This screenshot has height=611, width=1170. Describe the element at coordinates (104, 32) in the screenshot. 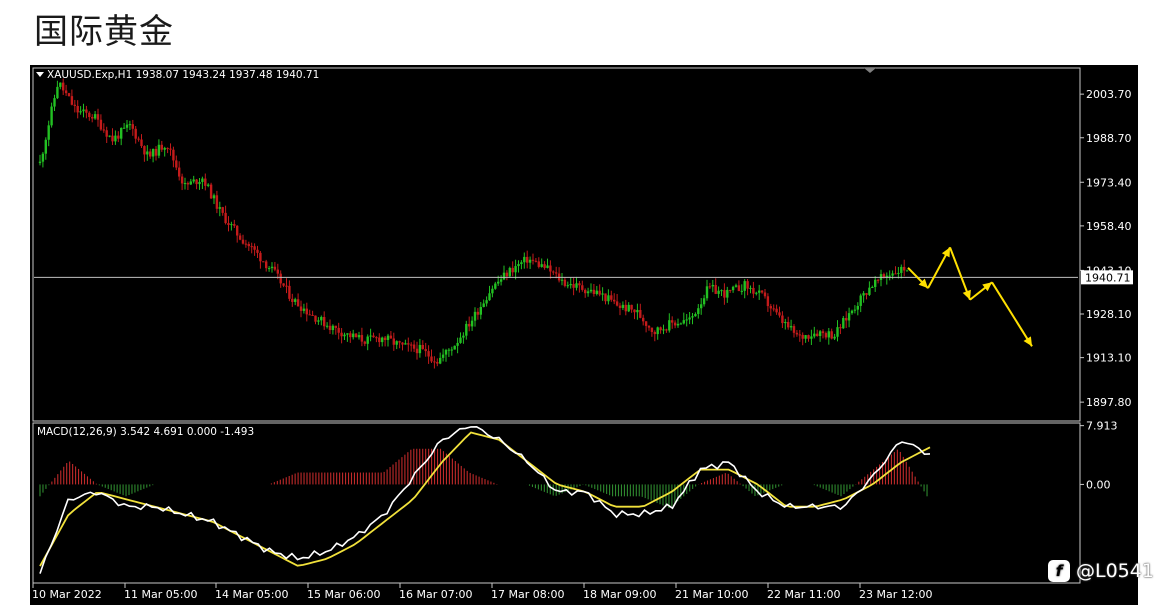

I see `page-title: 国际黄金` at that location.